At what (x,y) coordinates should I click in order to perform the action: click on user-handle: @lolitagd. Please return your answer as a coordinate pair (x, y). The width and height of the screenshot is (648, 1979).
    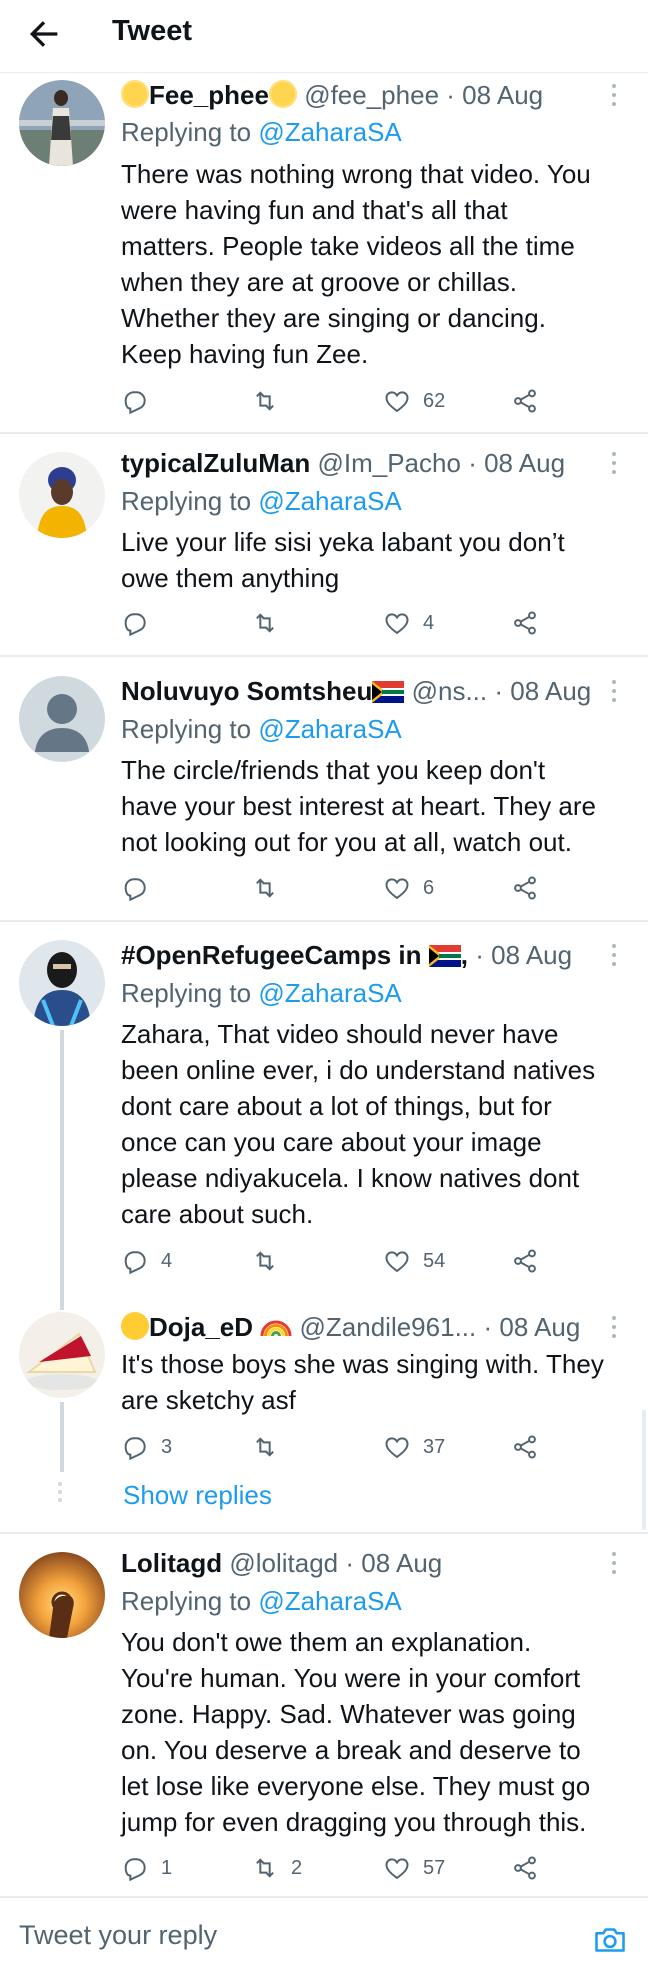
    Looking at the image, I should click on (283, 1563).